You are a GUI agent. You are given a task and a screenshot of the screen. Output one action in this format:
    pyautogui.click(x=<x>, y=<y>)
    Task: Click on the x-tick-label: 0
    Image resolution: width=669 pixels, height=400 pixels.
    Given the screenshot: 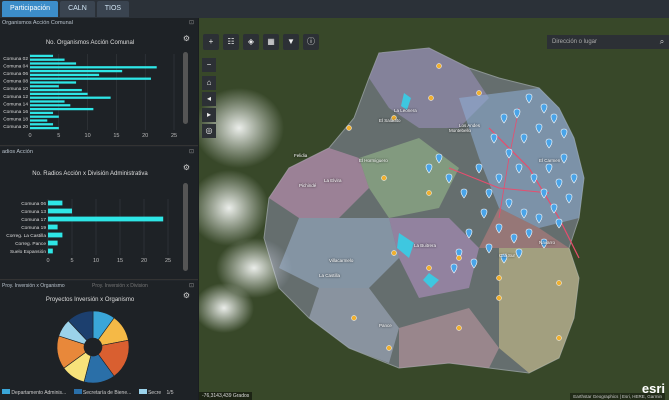 What is the action you would take?
    pyautogui.click(x=29, y=136)
    